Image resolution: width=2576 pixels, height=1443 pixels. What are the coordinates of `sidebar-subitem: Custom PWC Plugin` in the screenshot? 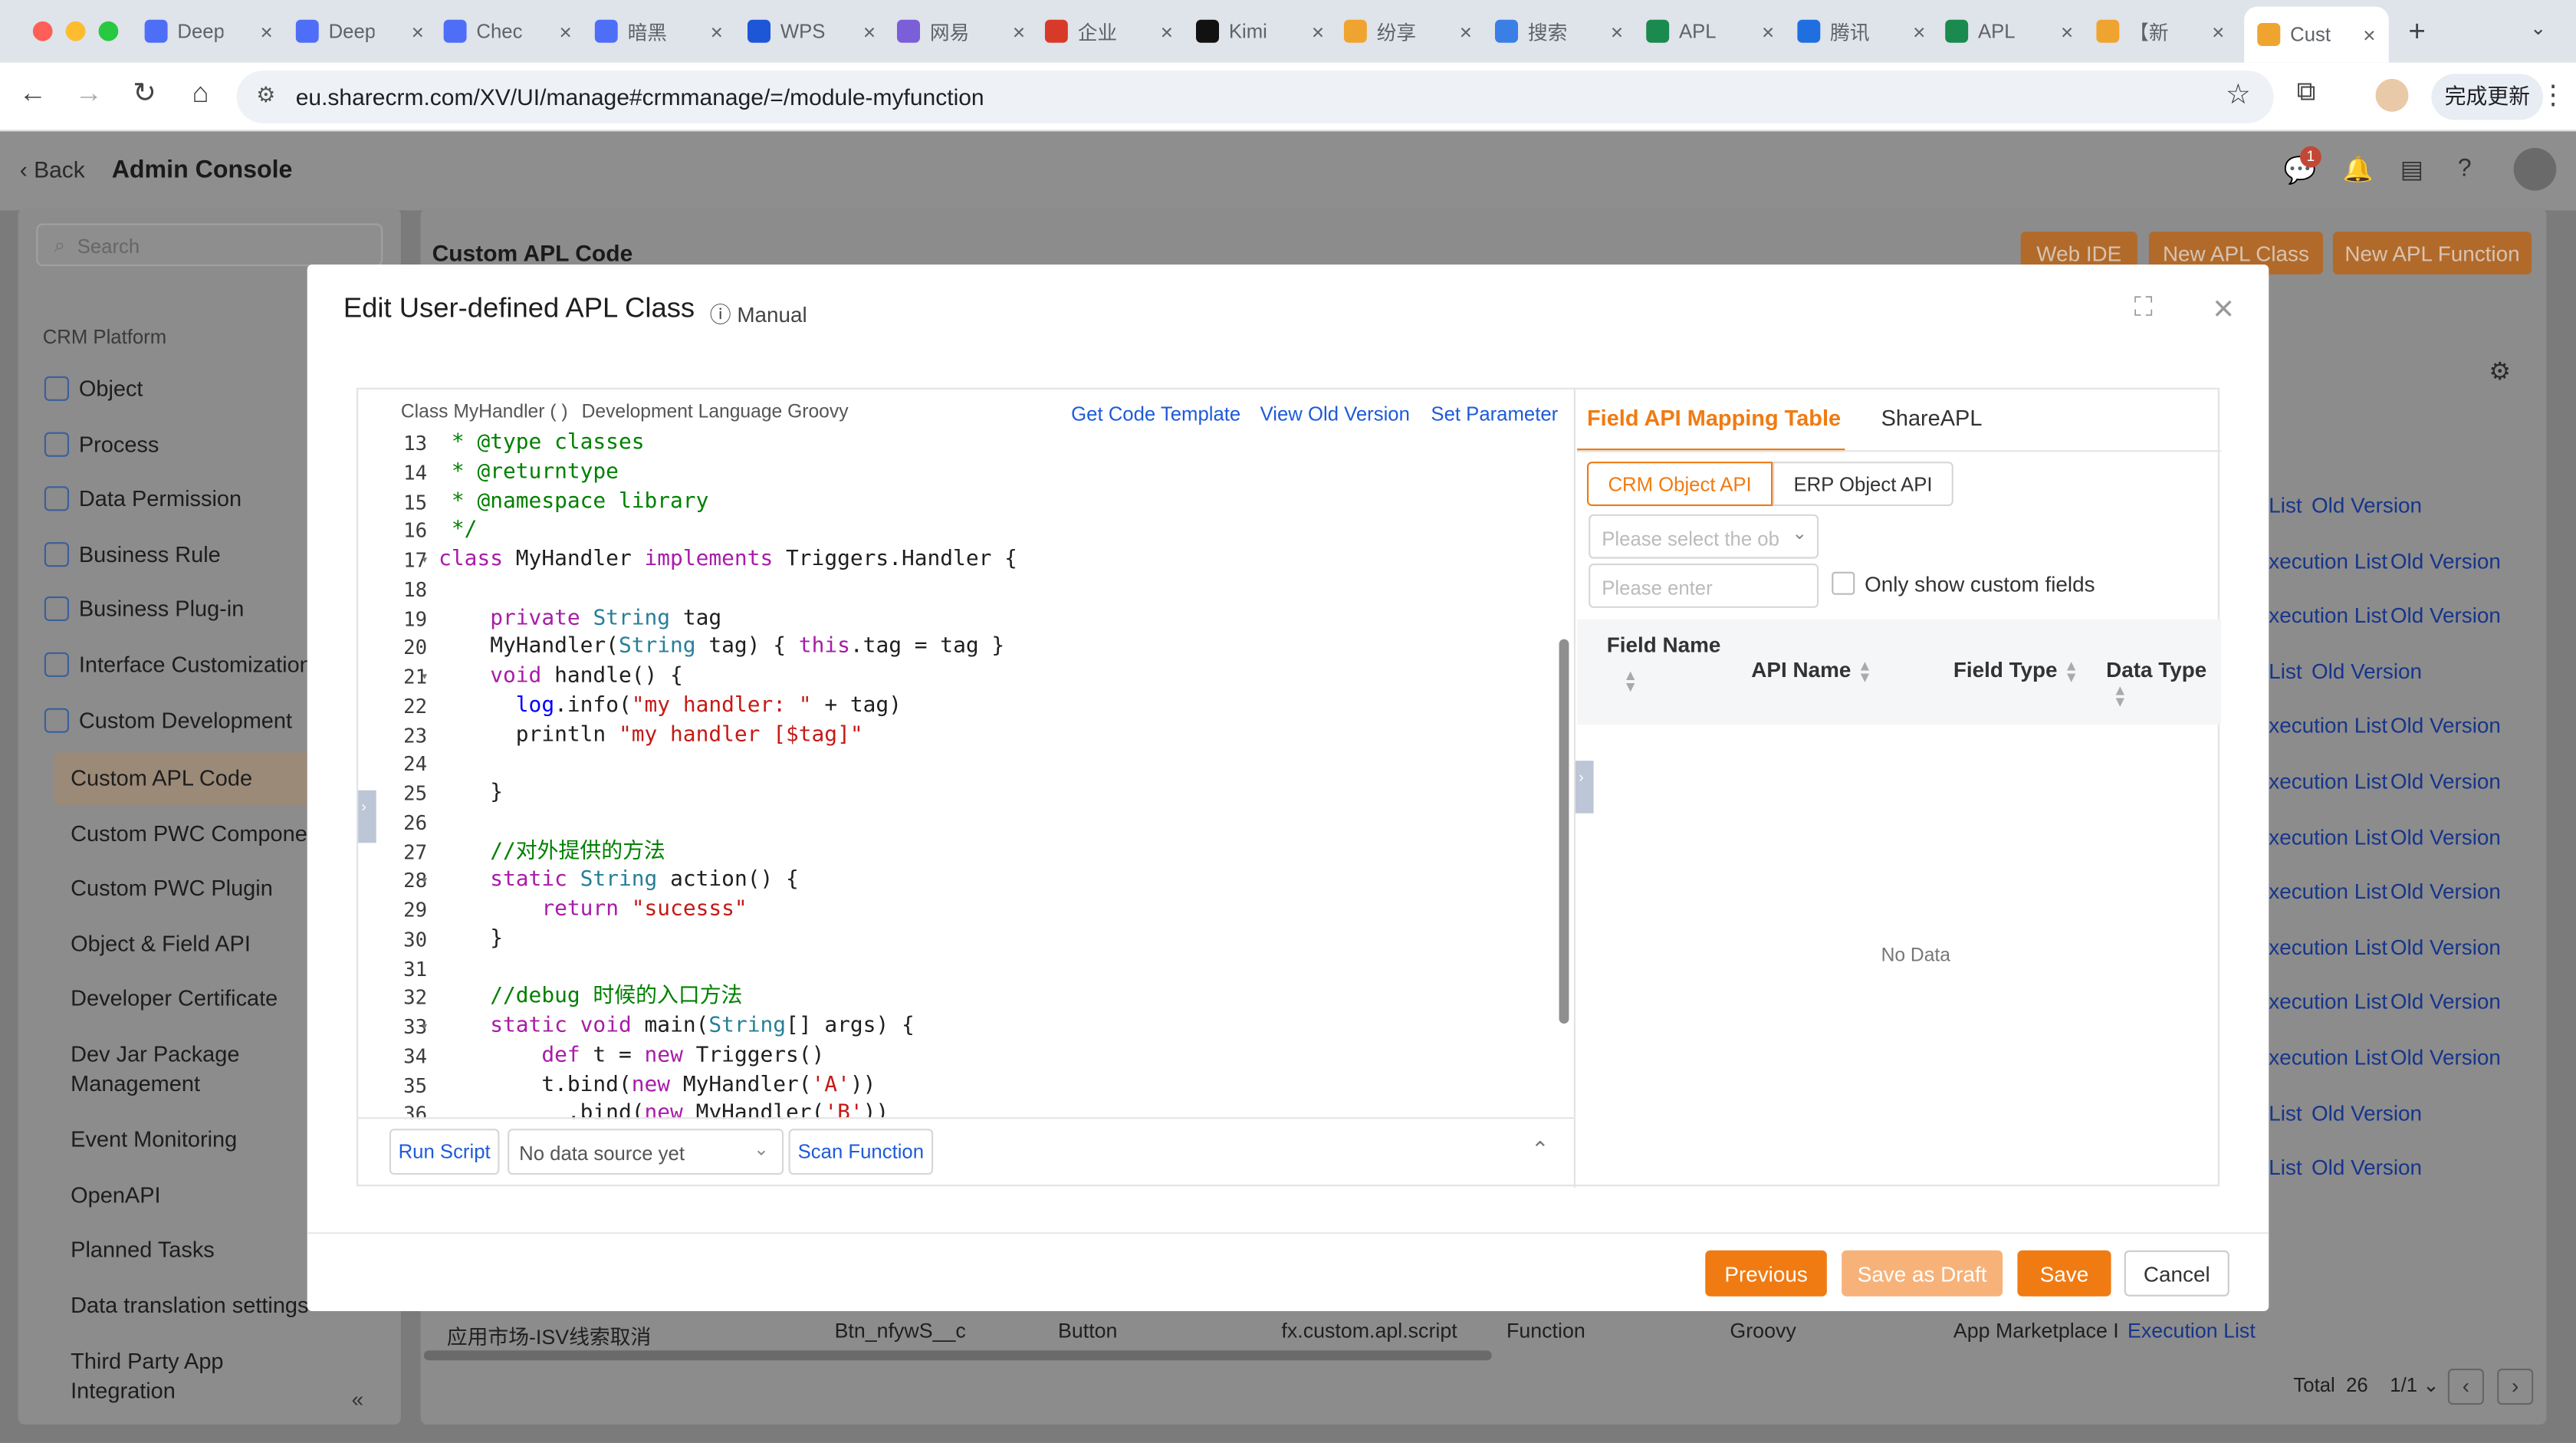 It's located at (194, 889).